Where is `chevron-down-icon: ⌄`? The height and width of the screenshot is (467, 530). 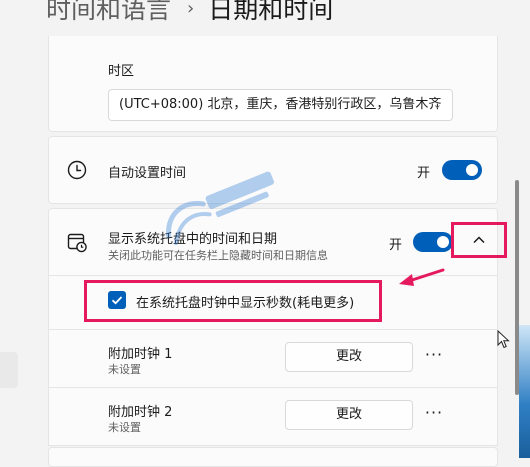
chevron-down-icon: ⌄ is located at coordinates (437, 104).